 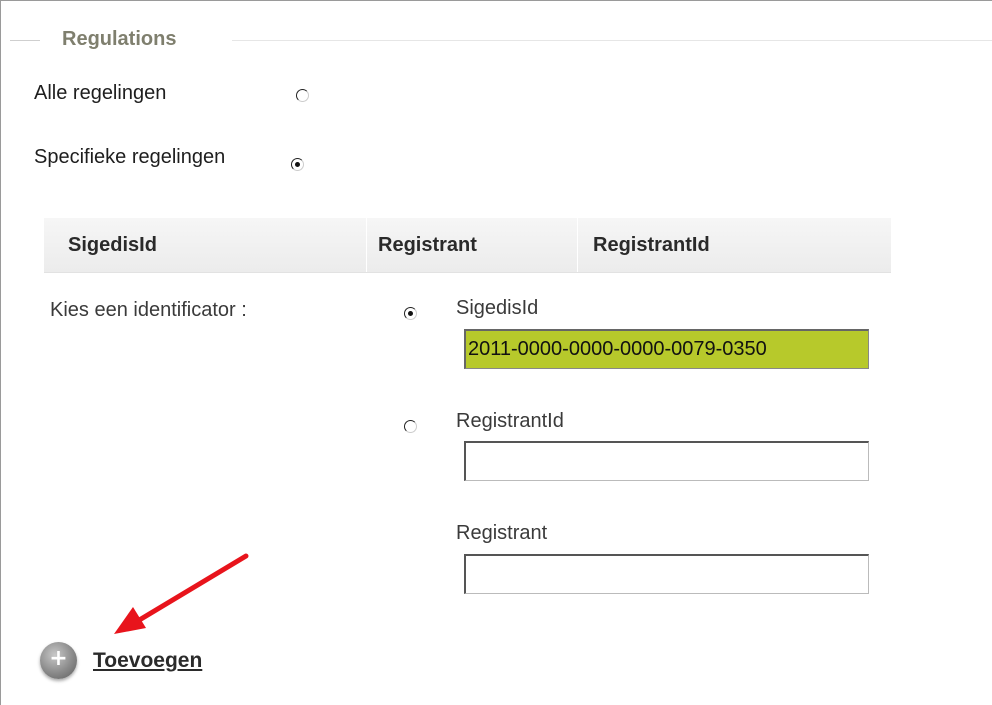 I want to click on add-button: +, so click(x=58, y=660).